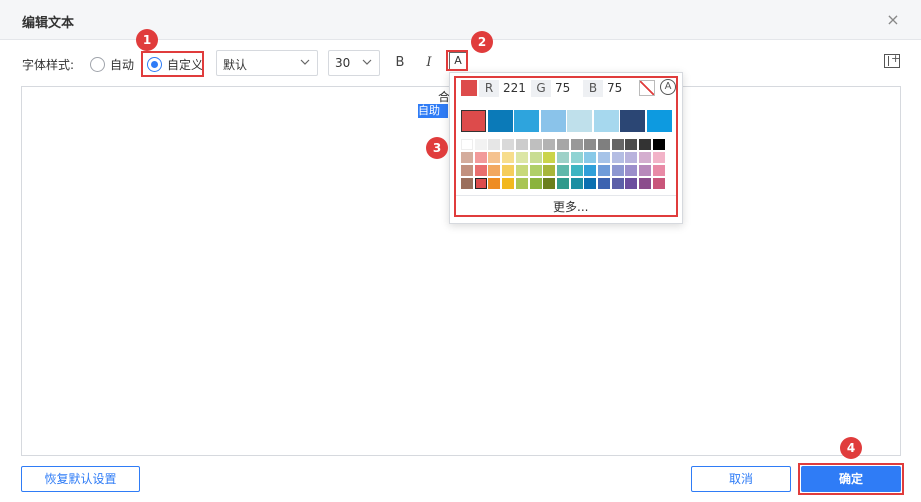 The width and height of the screenshot is (921, 502). I want to click on radio-auto-circle, so click(97, 64).